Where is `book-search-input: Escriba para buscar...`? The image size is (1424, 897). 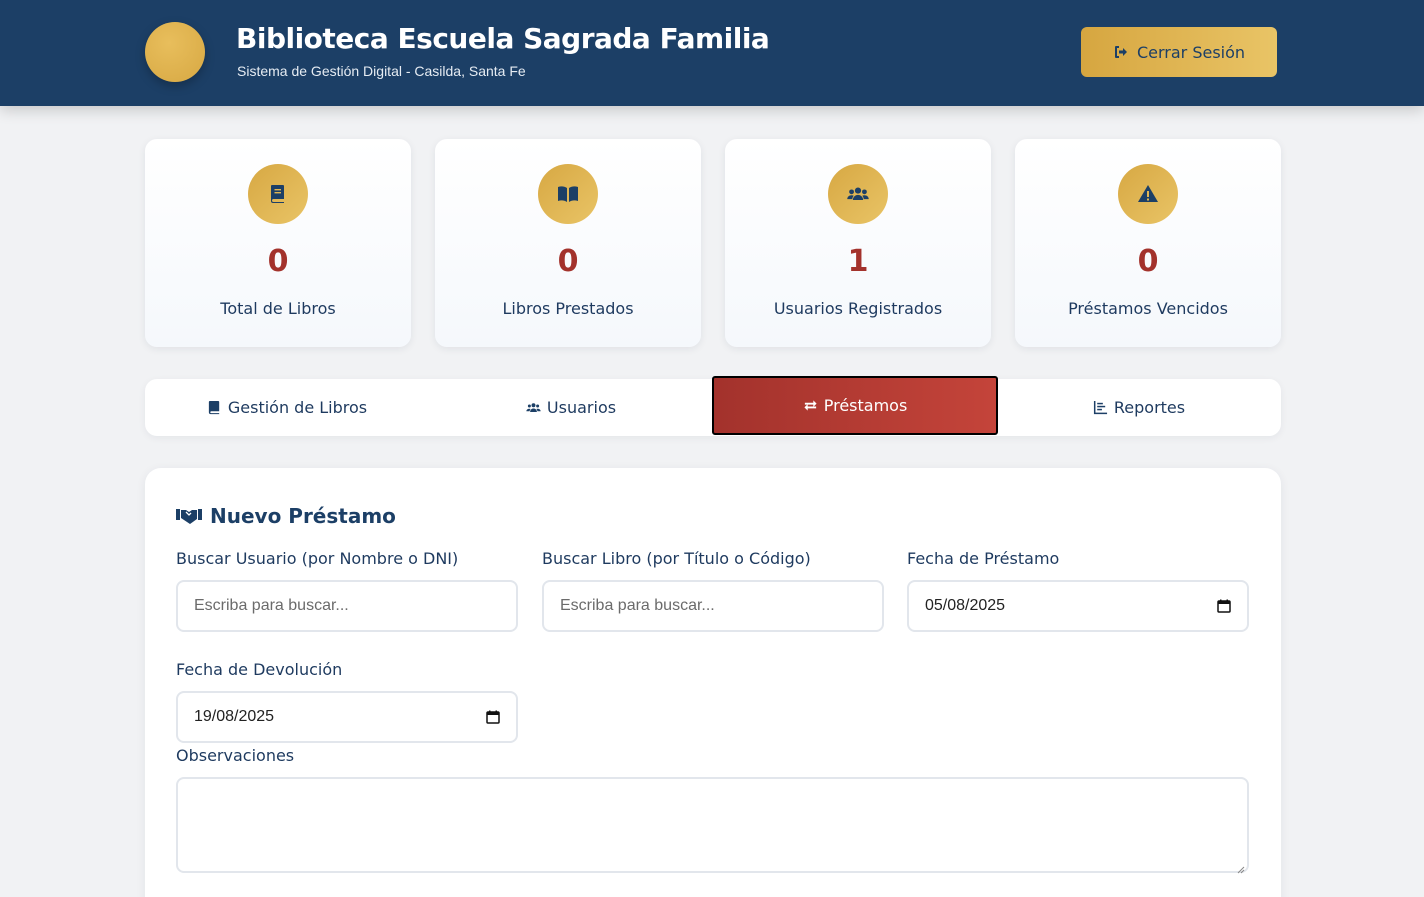 book-search-input: Escriba para buscar... is located at coordinates (713, 606).